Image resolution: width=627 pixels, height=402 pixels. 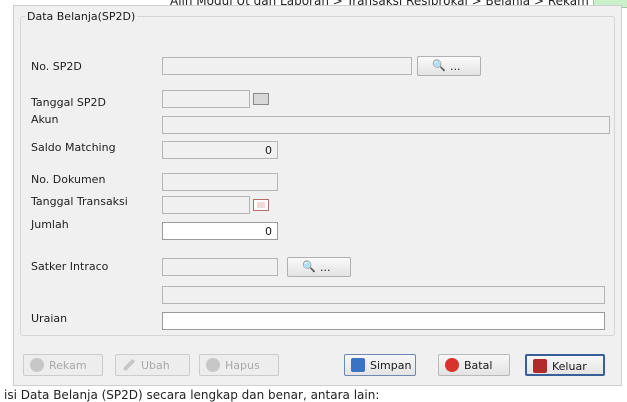 I want to click on uraian-field, so click(x=383, y=321).